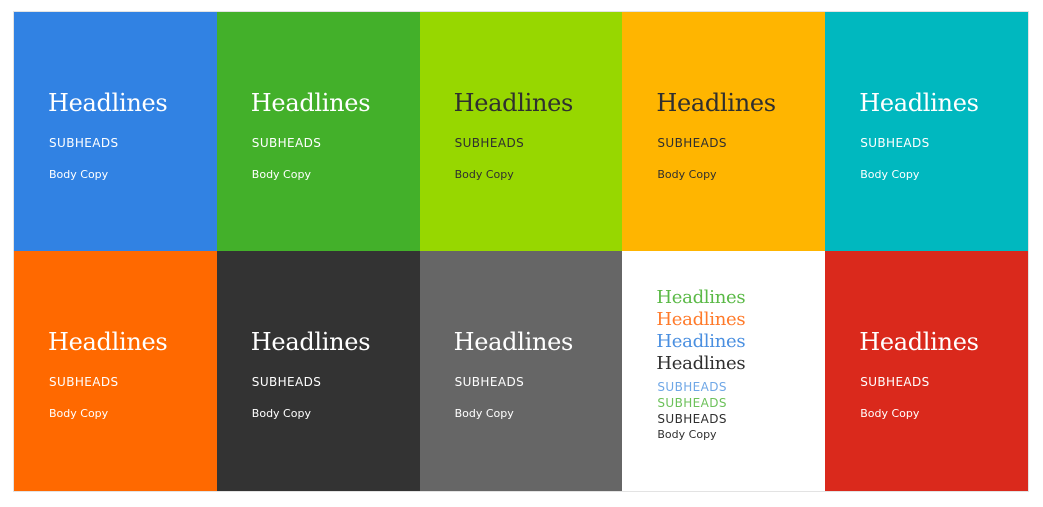 The height and width of the screenshot is (507, 1043). I want to click on swatch-amber: Headlines SUBHEADS Body Copy, so click(724, 131).